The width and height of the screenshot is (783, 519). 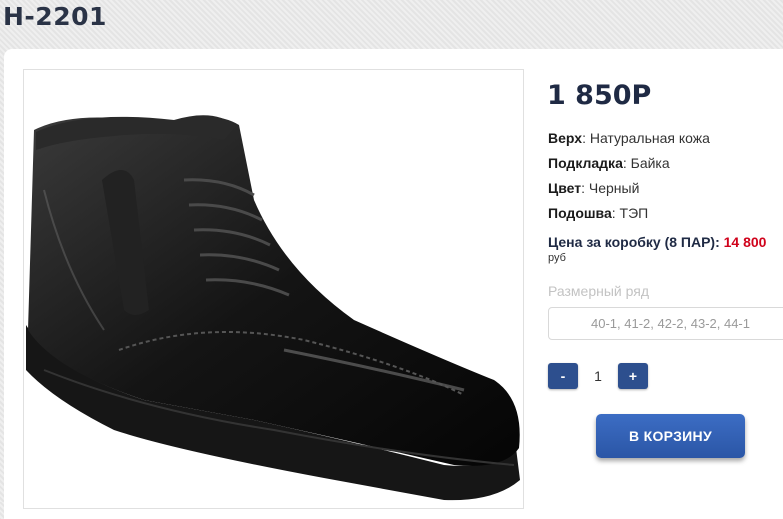 I want to click on spec-sole: Подошва: ТЭП, so click(x=598, y=213).